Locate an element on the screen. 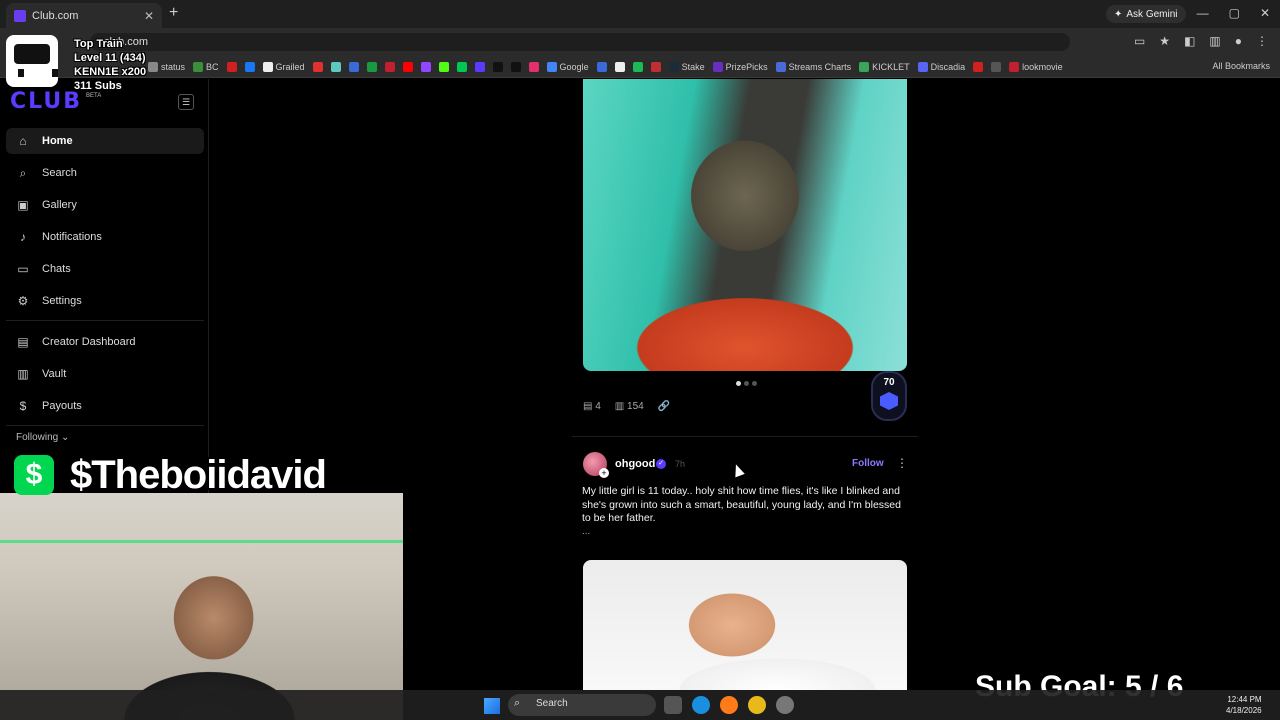 Image resolution: width=1280 pixels, height=720 pixels. firefox-icon is located at coordinates (729, 705).